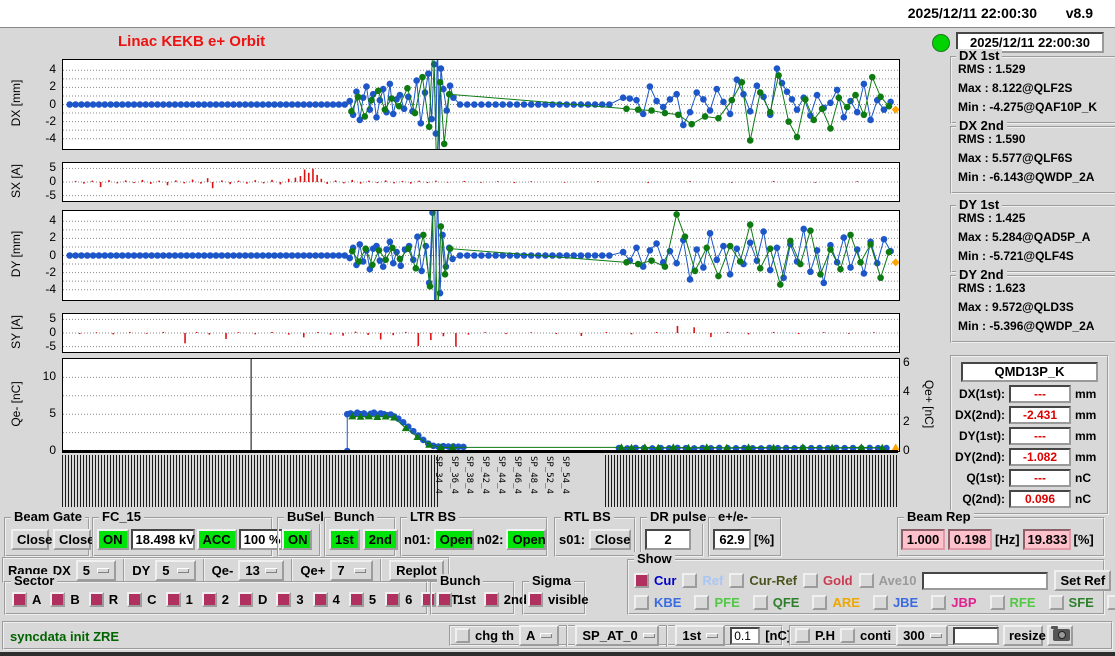 The height and width of the screenshot is (656, 1115). What do you see at coordinates (1083, 580) in the screenshot?
I see `set-ref-button: Set Ref` at bounding box center [1083, 580].